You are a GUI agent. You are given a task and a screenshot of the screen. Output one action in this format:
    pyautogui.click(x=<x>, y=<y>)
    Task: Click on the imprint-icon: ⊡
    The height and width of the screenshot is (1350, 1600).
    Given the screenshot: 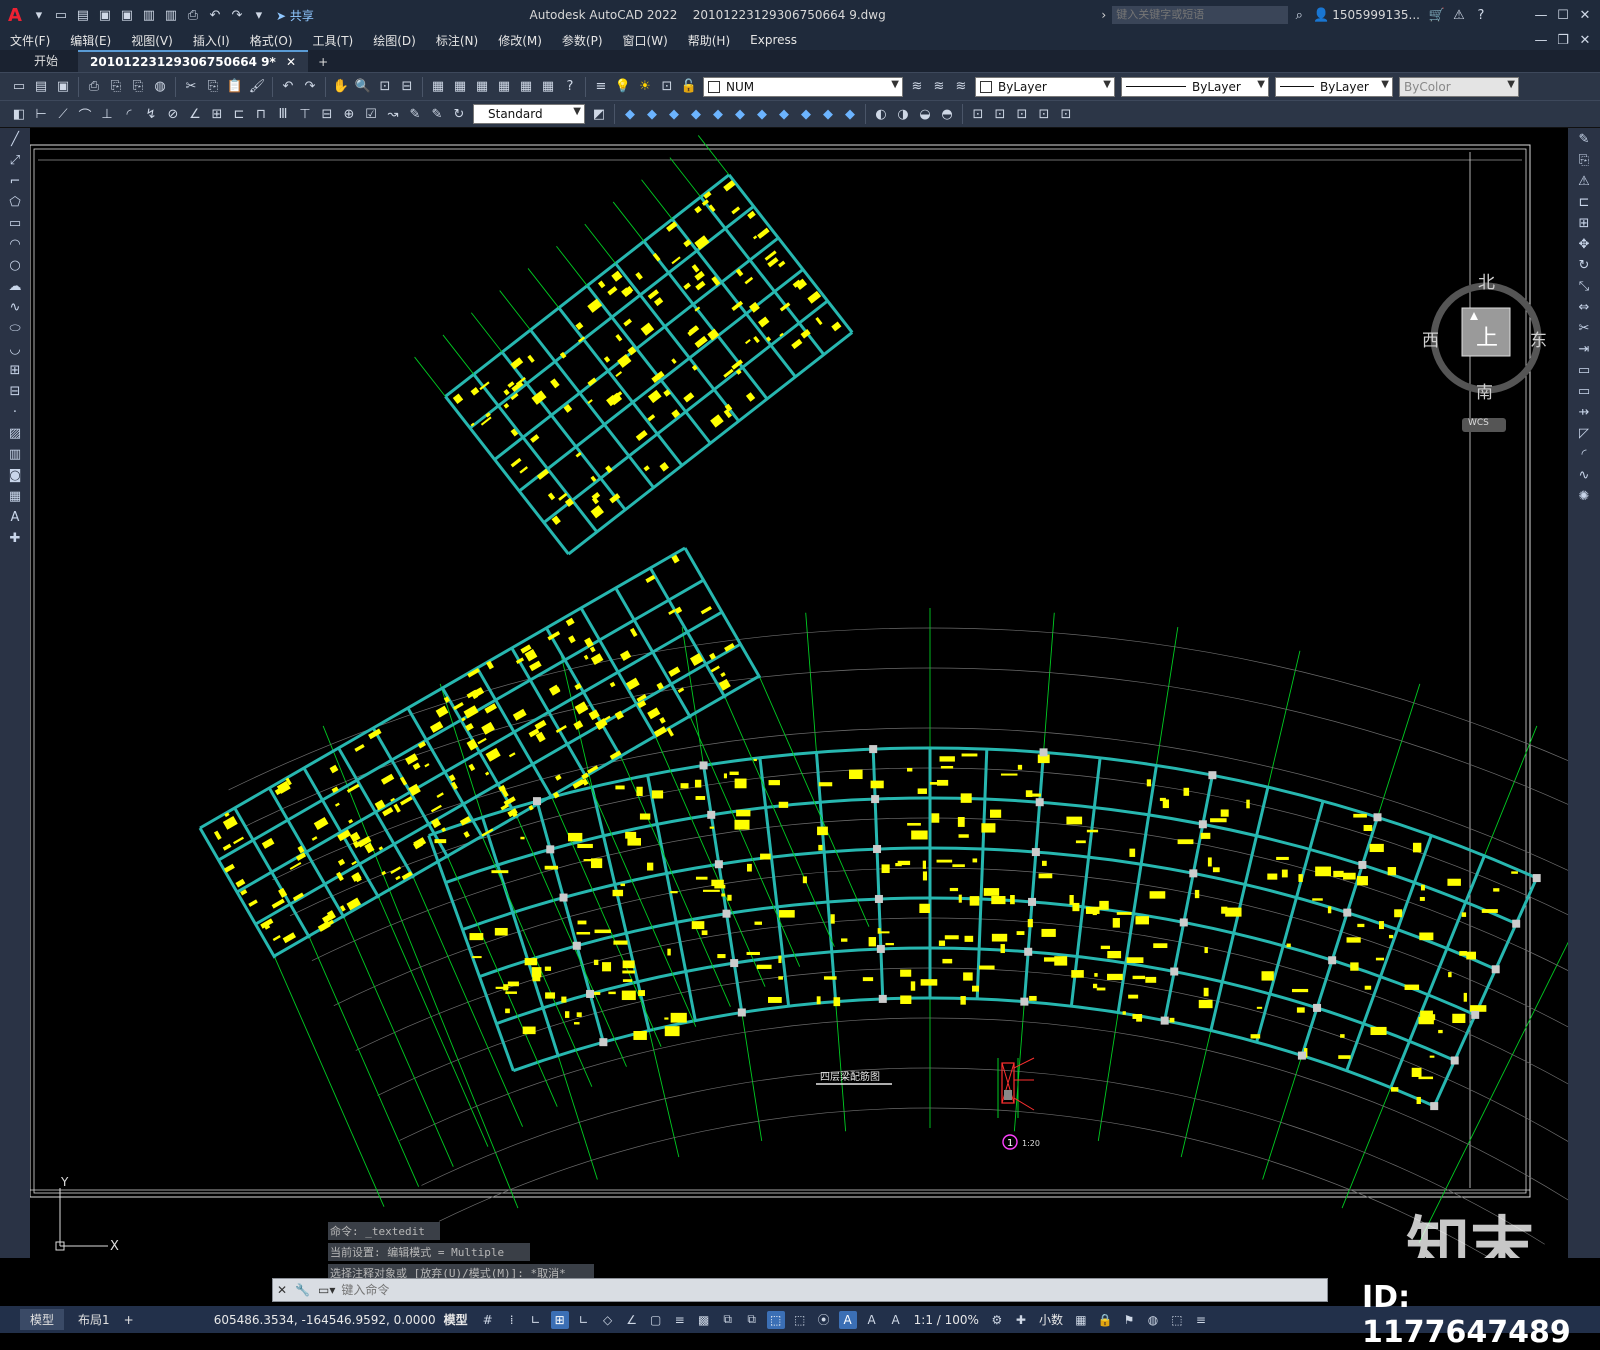 What is the action you would take?
    pyautogui.click(x=1044, y=114)
    